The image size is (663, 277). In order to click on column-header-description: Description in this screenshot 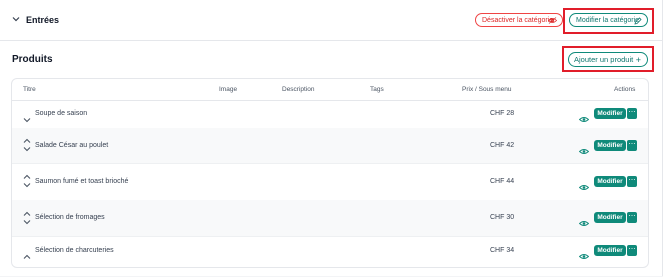, I will do `click(298, 89)`.